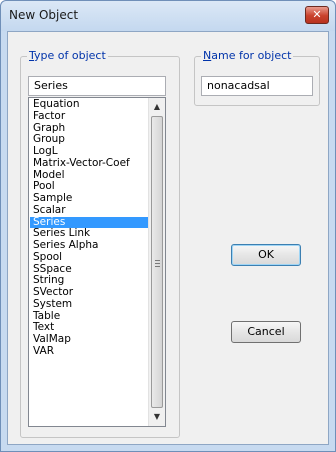  What do you see at coordinates (89, 104) in the screenshot?
I see `list-item: Equation` at bounding box center [89, 104].